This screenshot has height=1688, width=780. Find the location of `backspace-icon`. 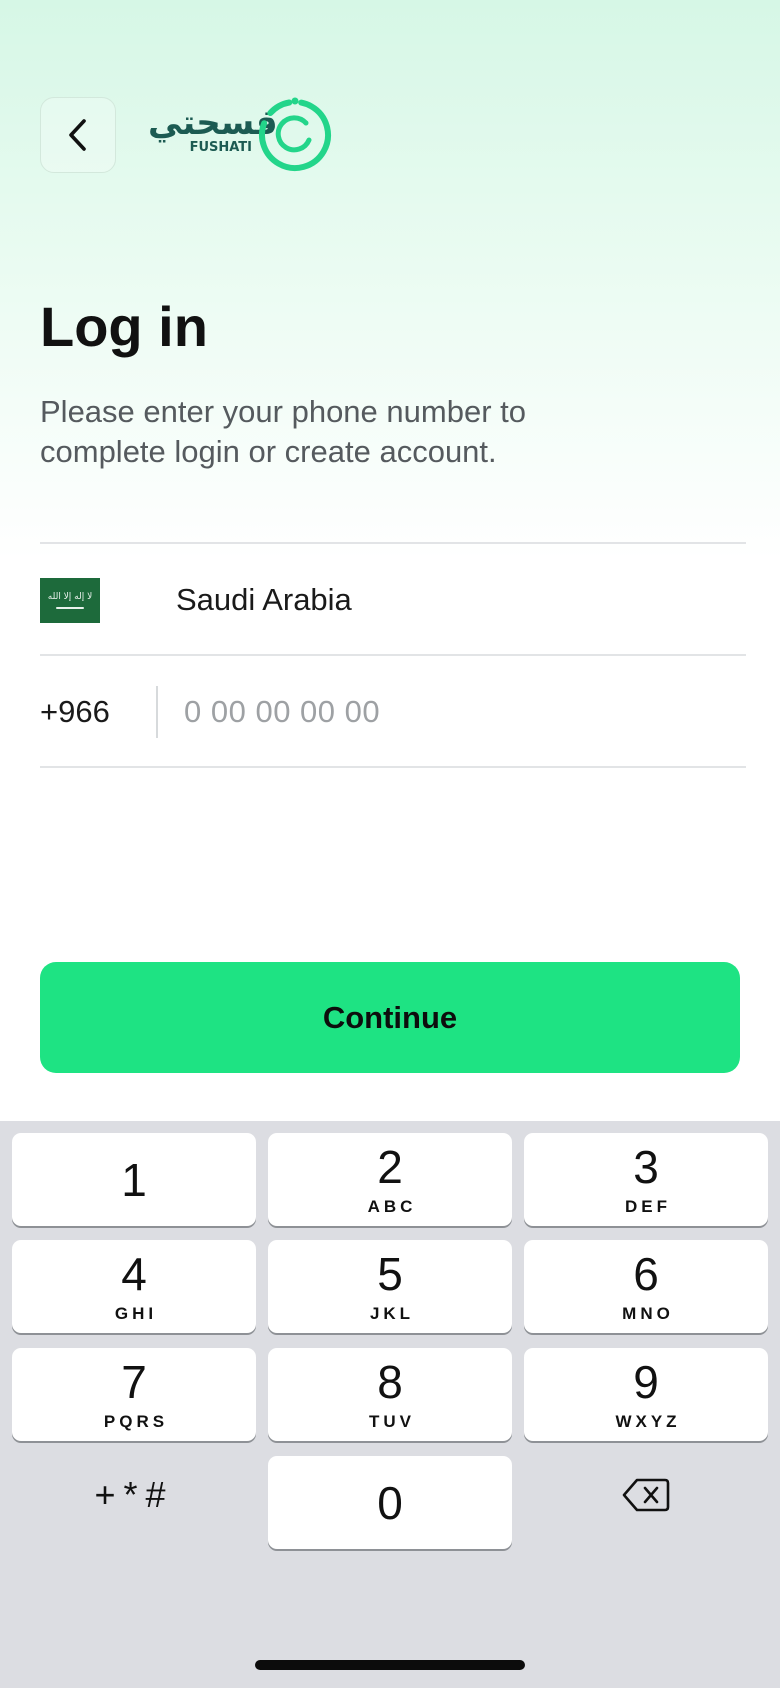

backspace-icon is located at coordinates (646, 1494).